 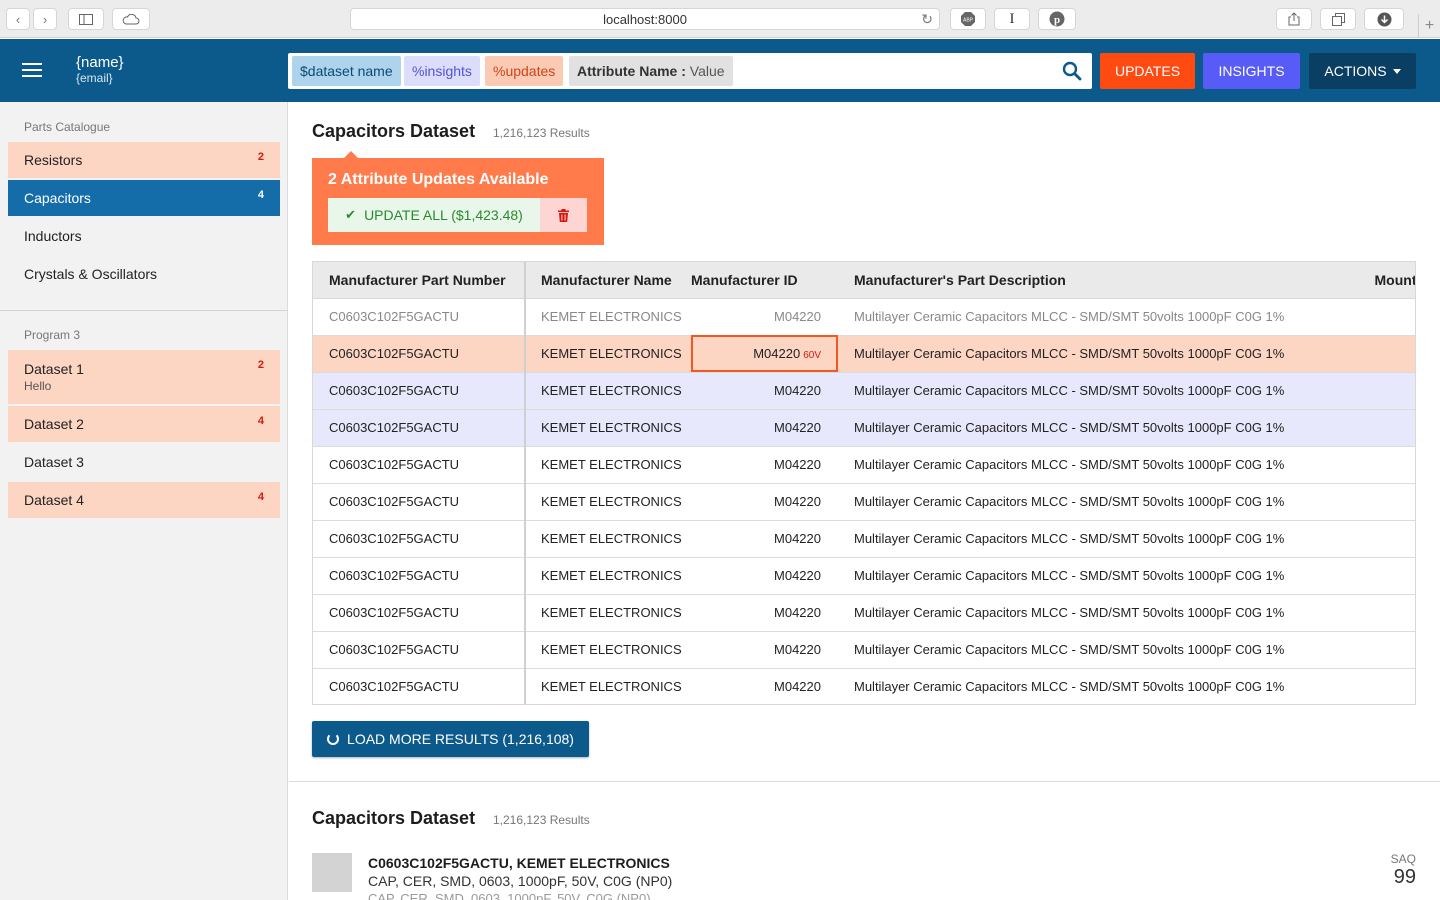 What do you see at coordinates (144, 500) in the screenshot?
I see `sidebar-item-dataset-4: Dataset 4 4` at bounding box center [144, 500].